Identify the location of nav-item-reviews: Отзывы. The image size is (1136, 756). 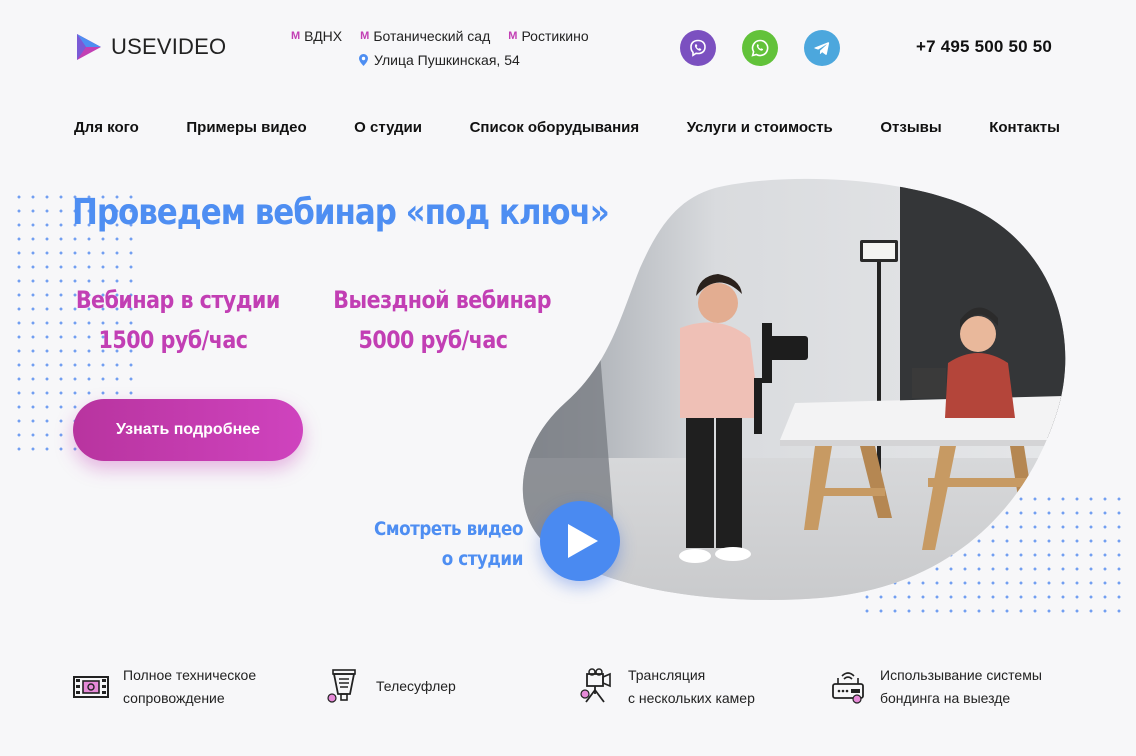
(910, 127).